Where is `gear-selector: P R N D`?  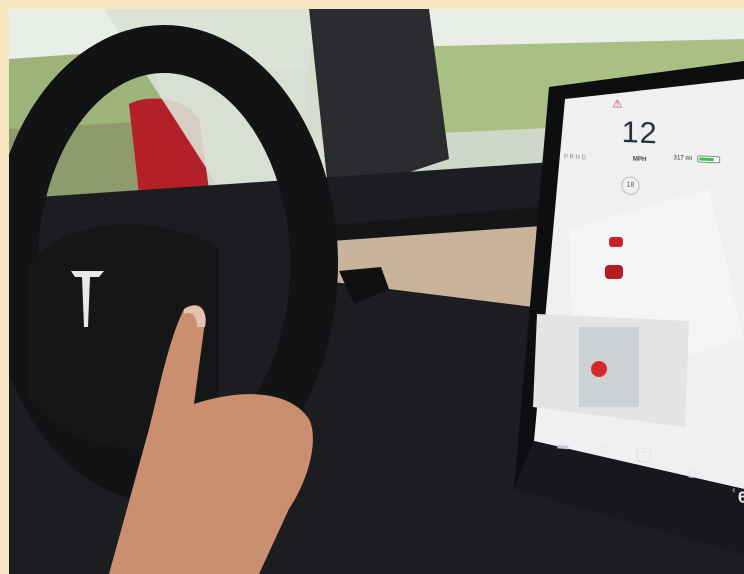 gear-selector: P R N D is located at coordinates (574, 158).